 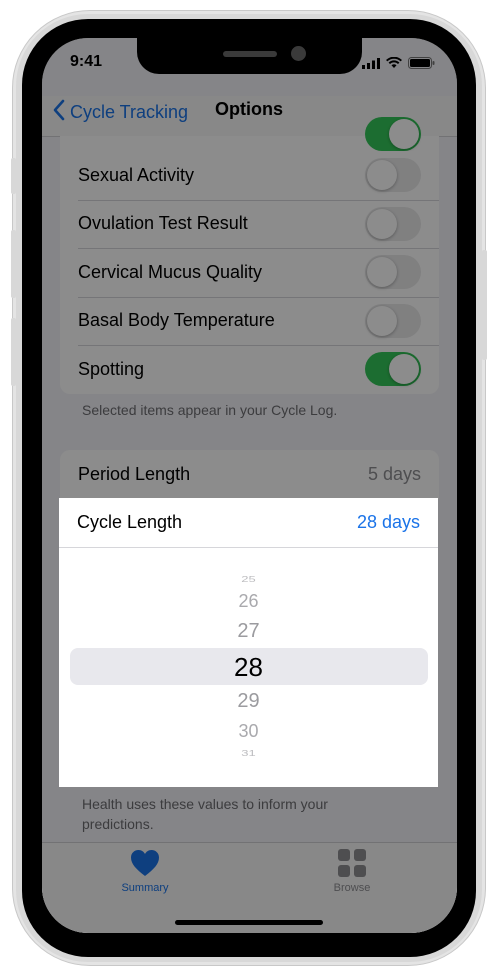 I want to click on picker-value: 26, so click(x=248, y=601).